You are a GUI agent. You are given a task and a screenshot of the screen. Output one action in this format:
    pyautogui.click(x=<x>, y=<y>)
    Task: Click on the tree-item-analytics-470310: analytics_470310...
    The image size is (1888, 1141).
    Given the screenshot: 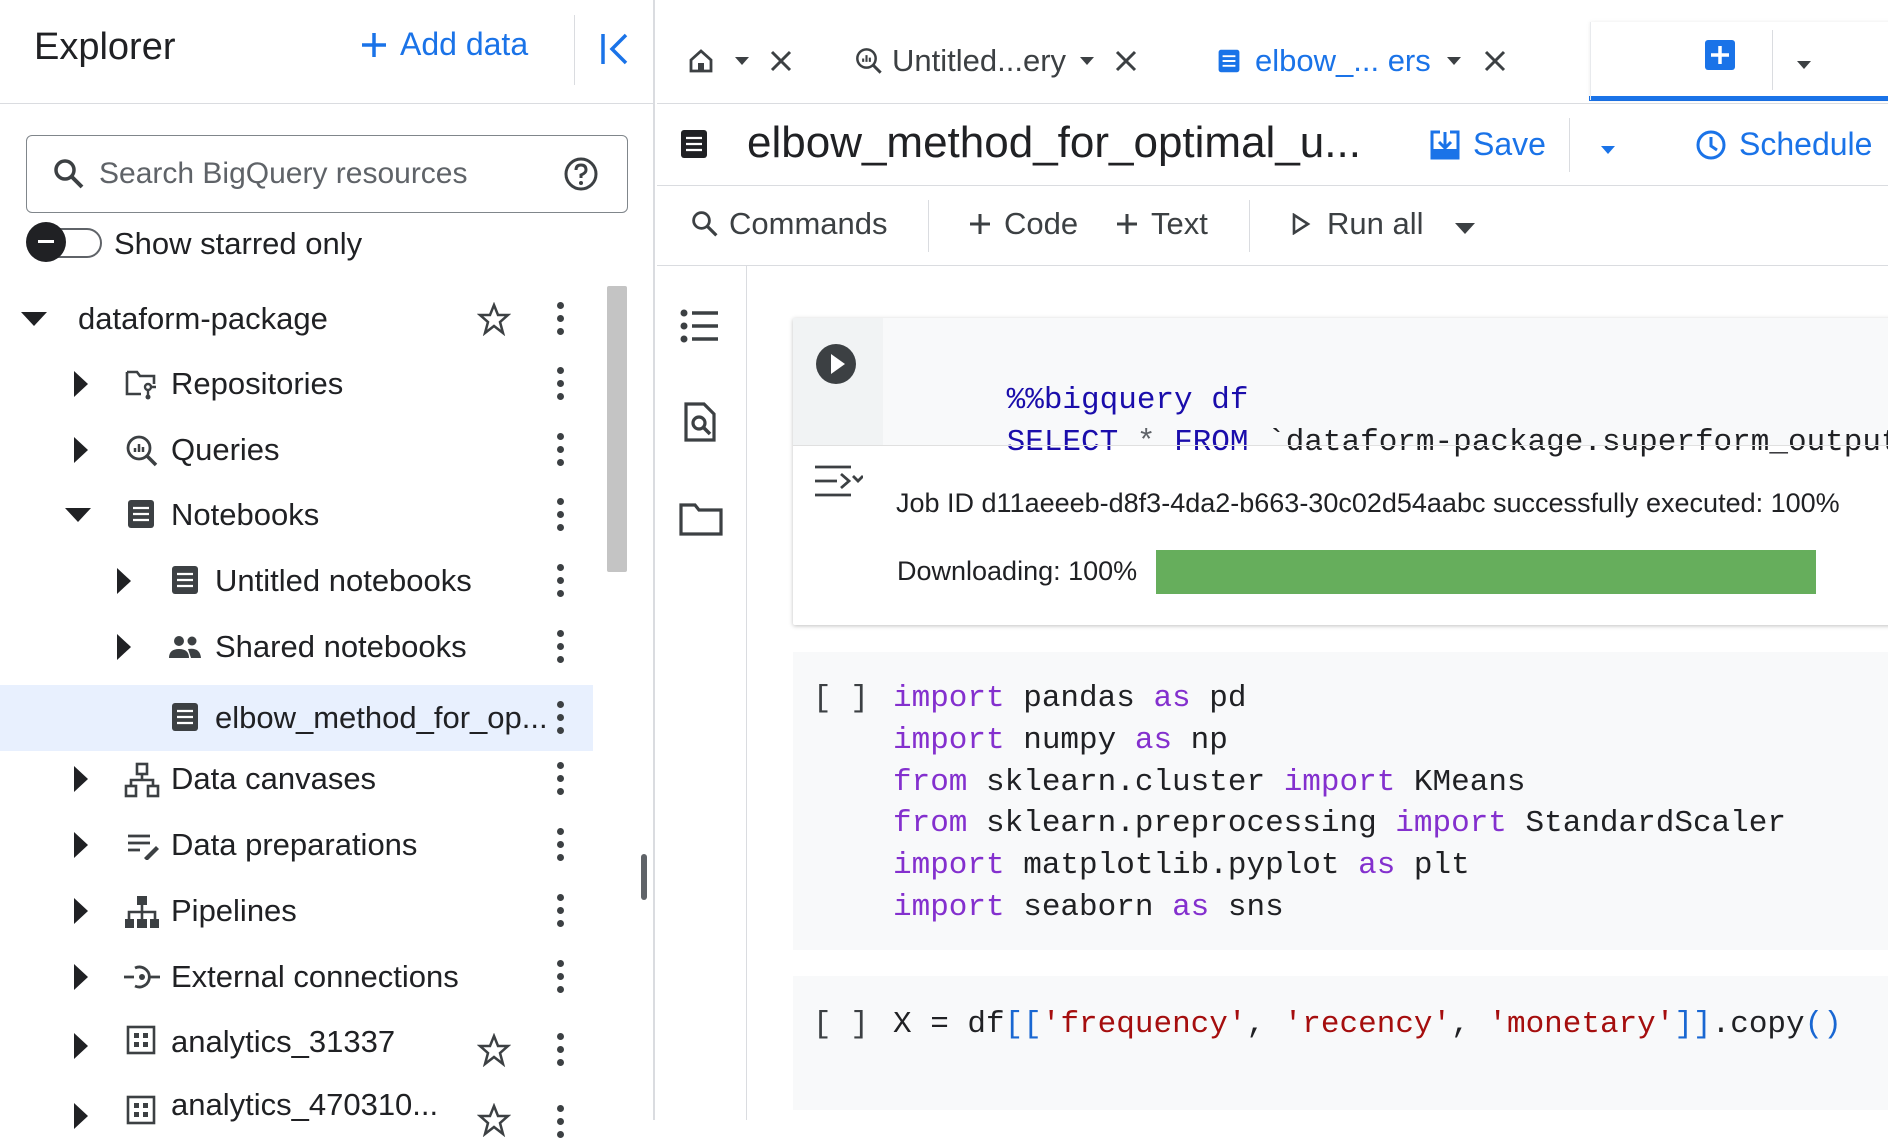 What is the action you would take?
    pyautogui.click(x=296, y=1108)
    